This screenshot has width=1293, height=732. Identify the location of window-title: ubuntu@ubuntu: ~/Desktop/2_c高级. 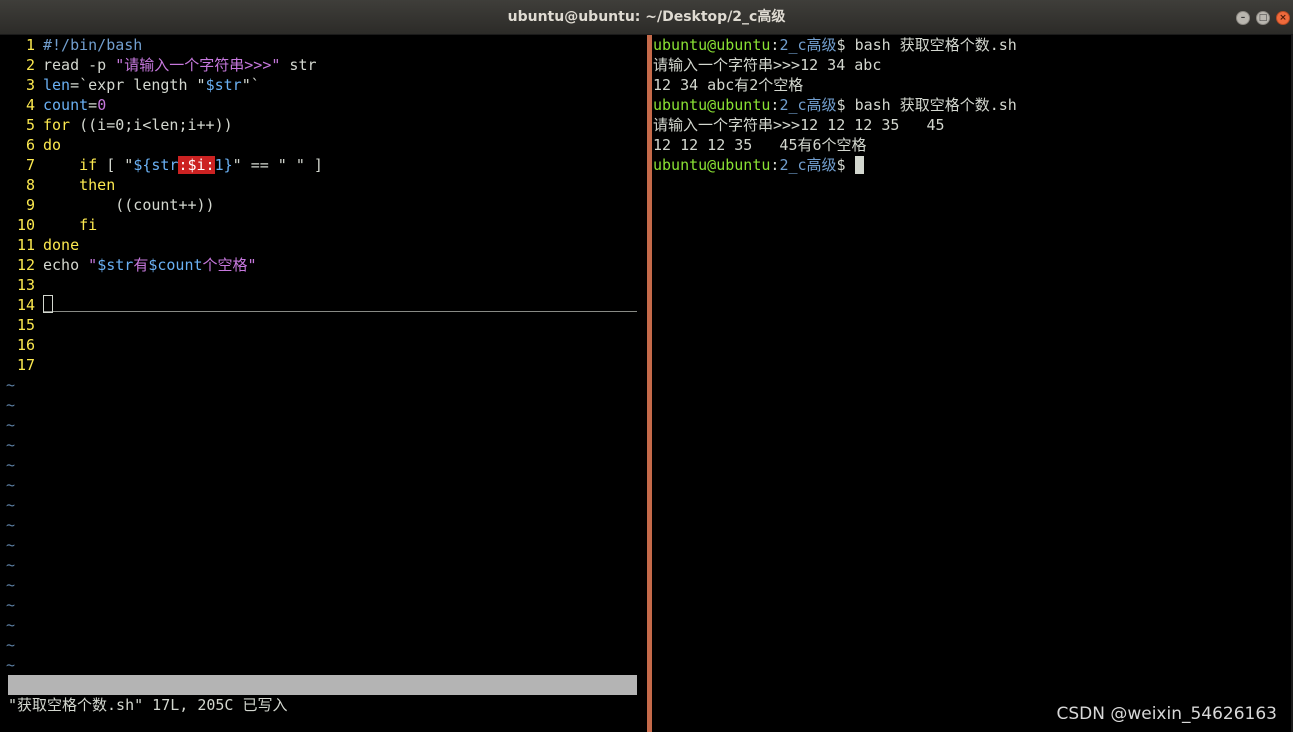
(646, 17).